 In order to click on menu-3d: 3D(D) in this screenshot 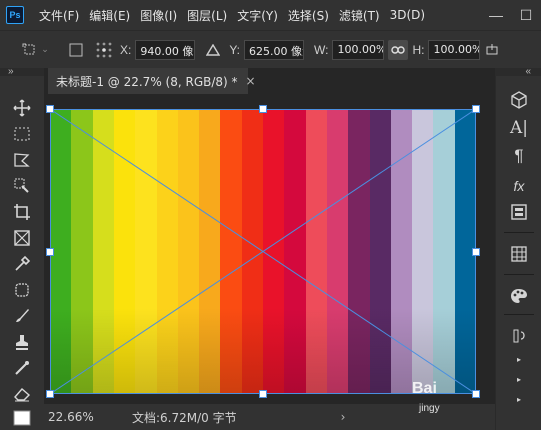, I will do `click(407, 15)`.